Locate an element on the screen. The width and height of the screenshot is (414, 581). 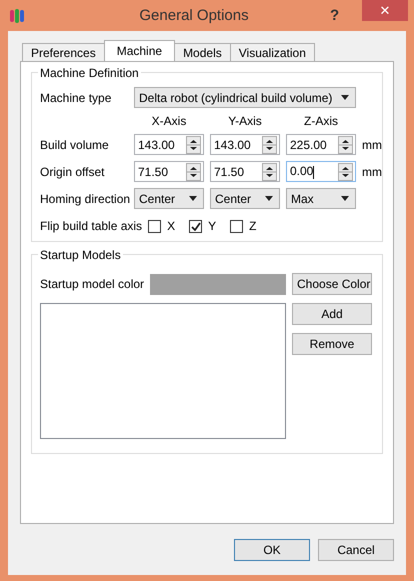
help-button: ? is located at coordinates (334, 15).